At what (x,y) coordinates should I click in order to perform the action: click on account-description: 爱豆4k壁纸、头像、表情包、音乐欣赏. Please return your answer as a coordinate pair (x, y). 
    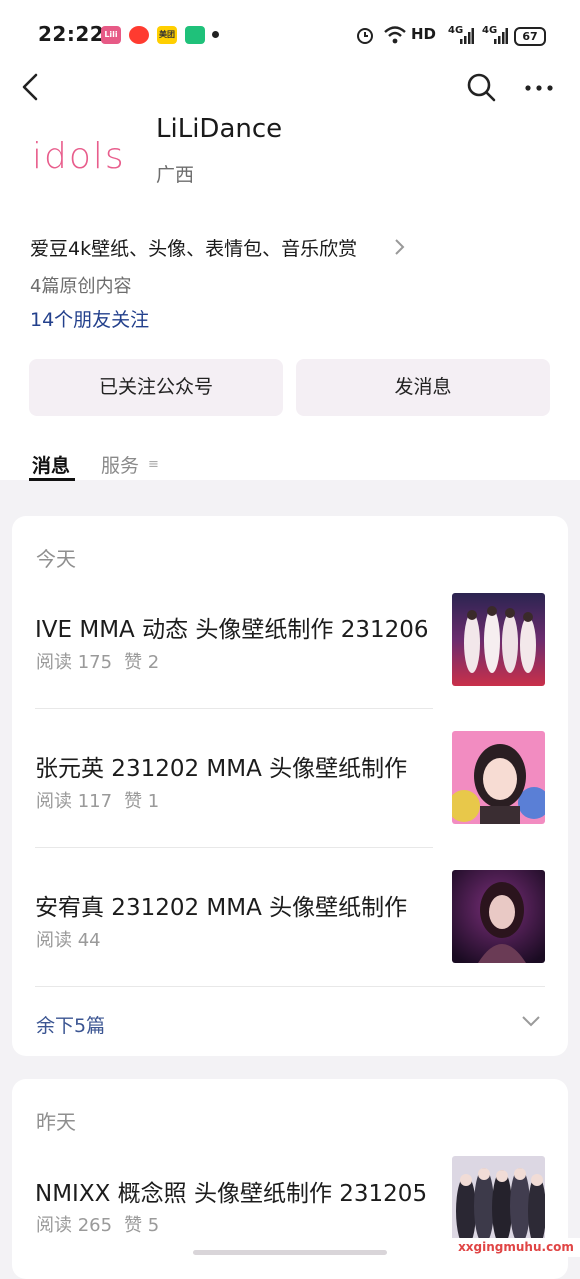
    Looking at the image, I should click on (193, 247).